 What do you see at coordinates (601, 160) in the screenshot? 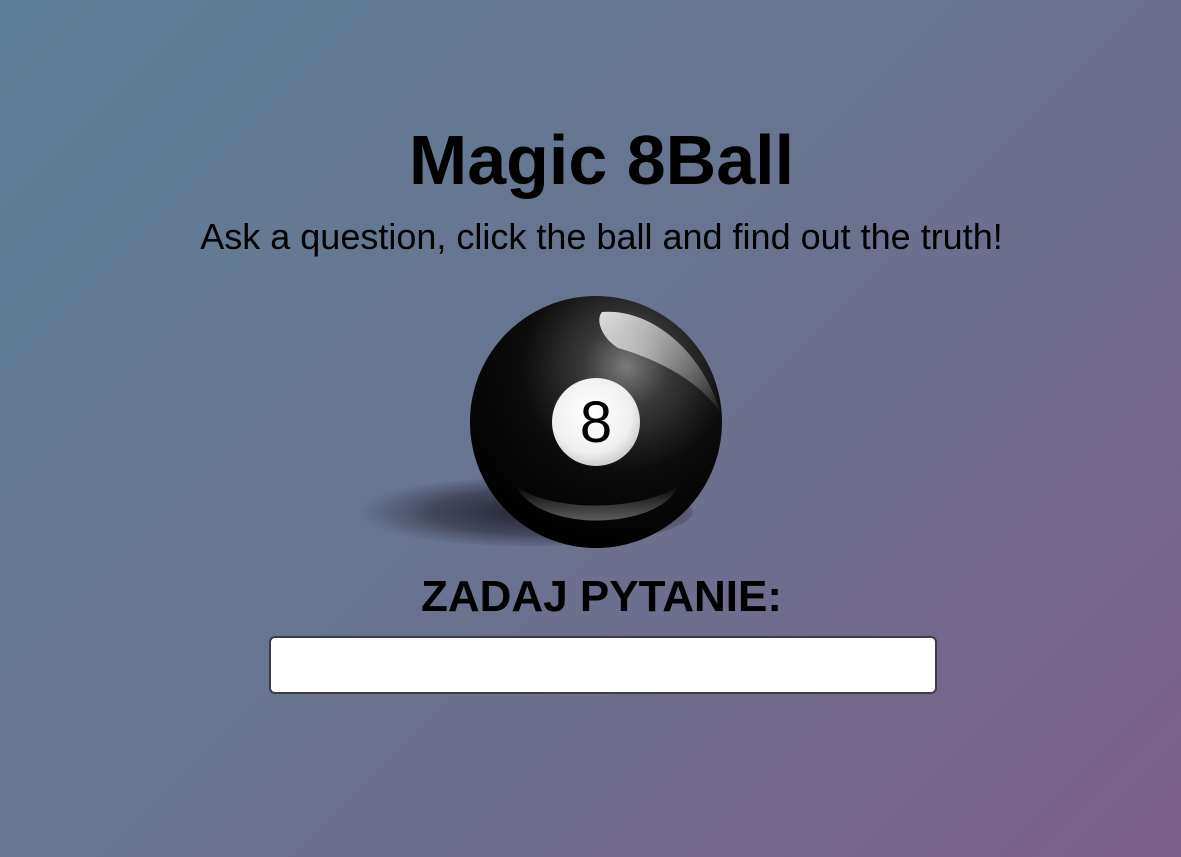
I see `page-title: Magic 8Ball` at bounding box center [601, 160].